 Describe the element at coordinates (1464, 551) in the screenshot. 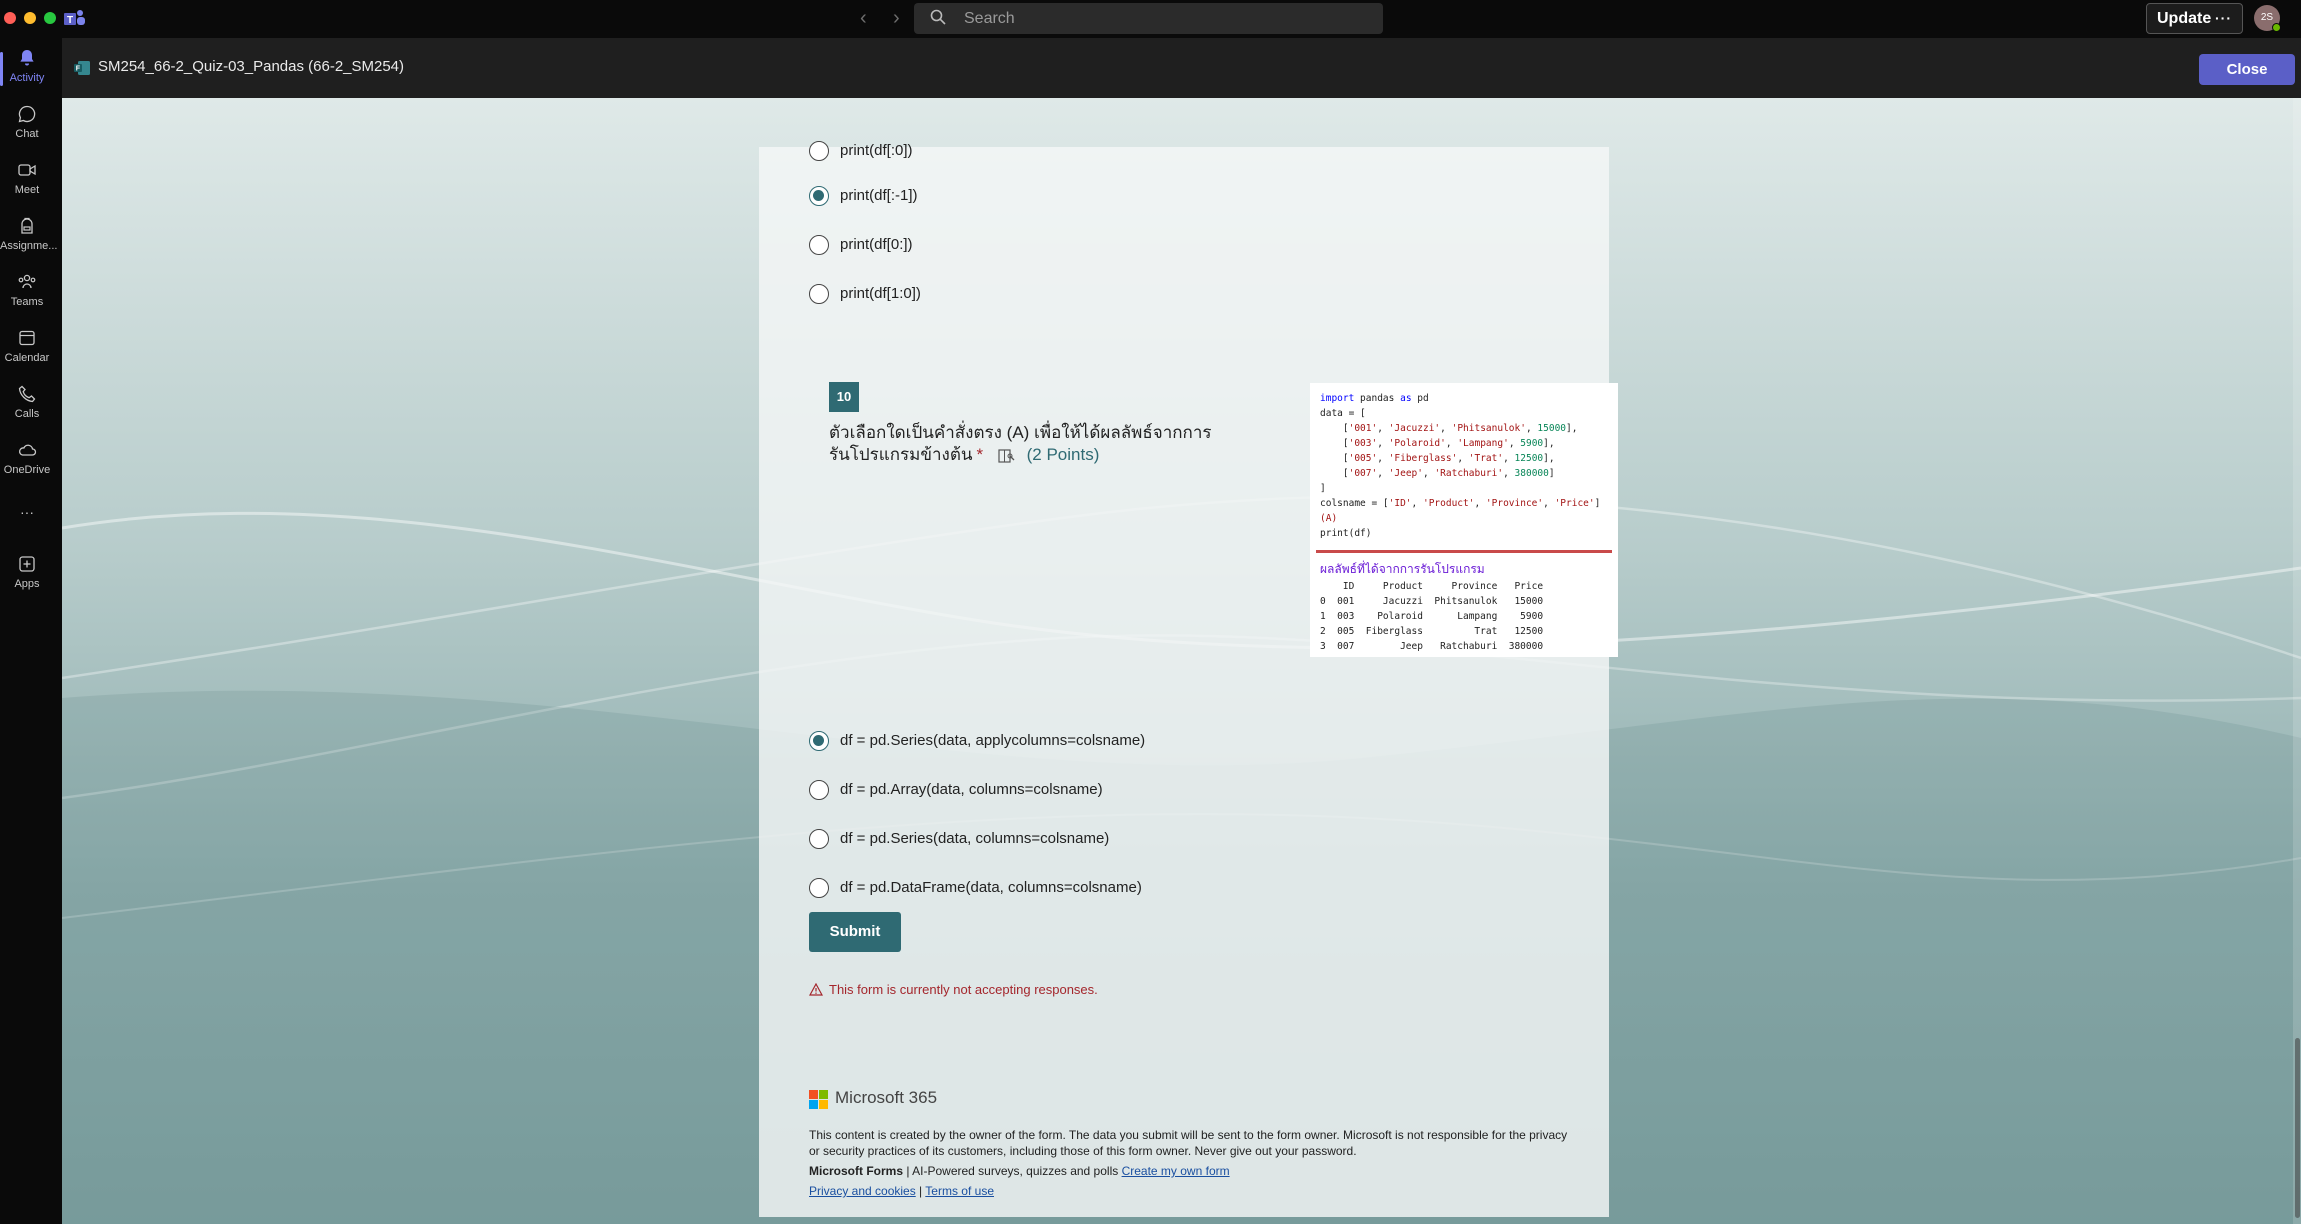

I see `divider-line` at that location.